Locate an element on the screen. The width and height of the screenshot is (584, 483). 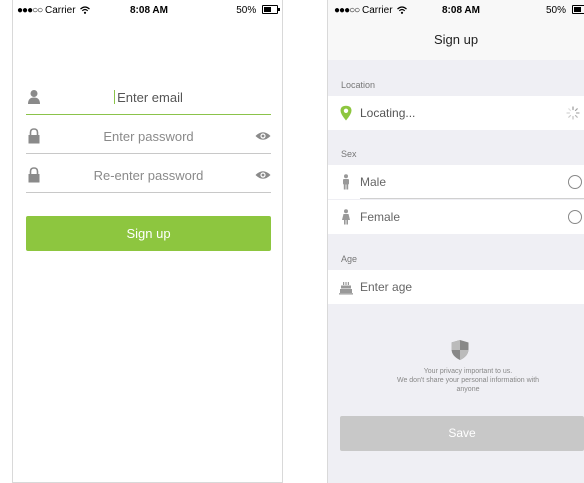
email-field: Enter email is located at coordinates (148, 100).